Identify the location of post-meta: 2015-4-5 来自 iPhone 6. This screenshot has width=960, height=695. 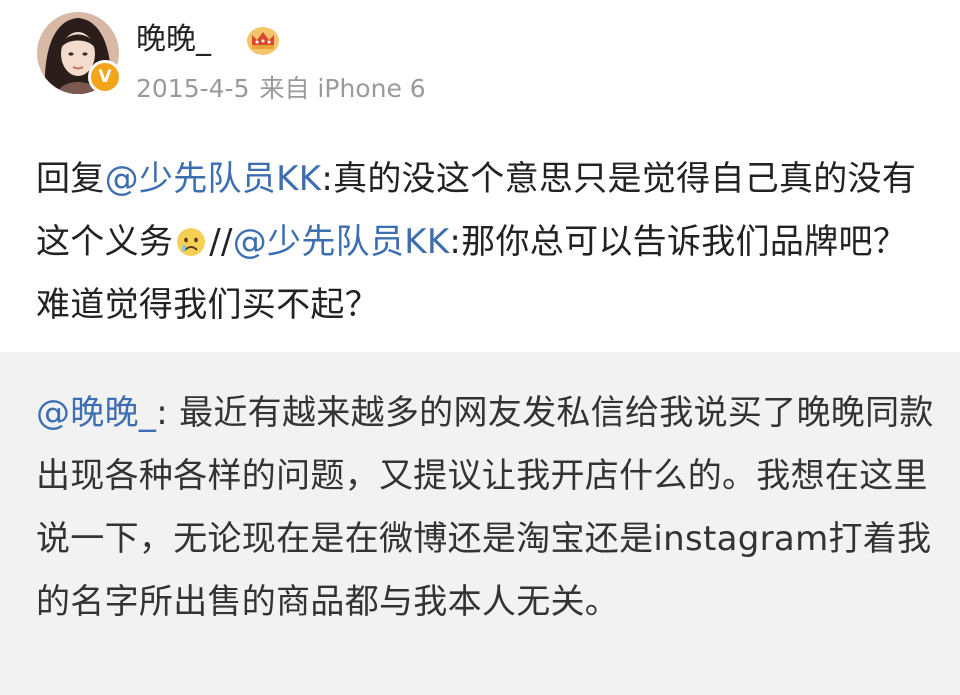
(281, 89).